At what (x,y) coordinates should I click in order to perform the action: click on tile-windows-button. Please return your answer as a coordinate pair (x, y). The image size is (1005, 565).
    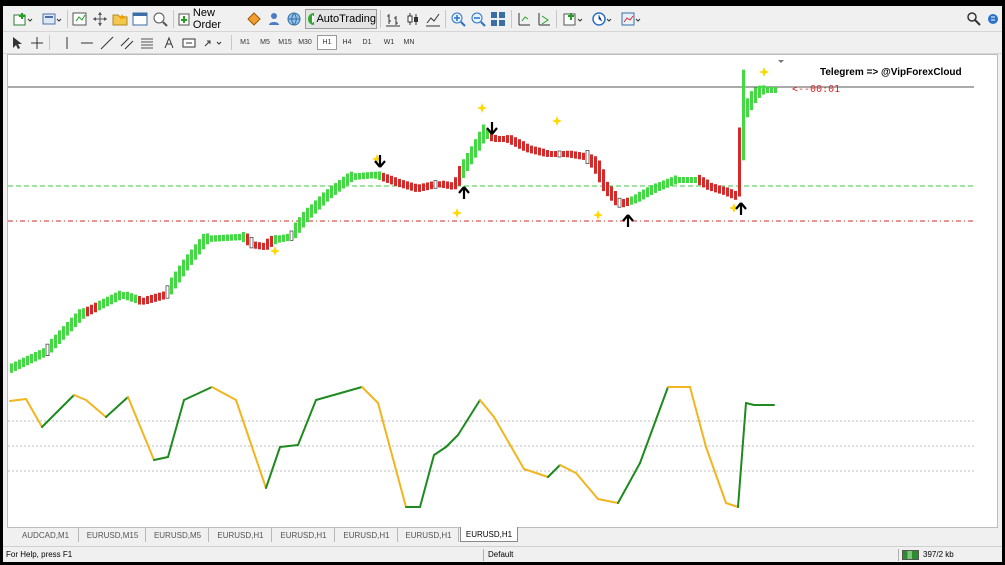
    Looking at the image, I should click on (498, 19).